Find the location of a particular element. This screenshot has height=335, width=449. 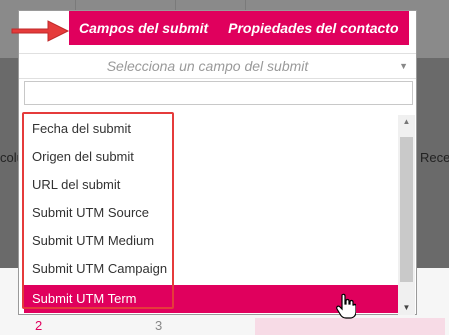

option-url-del-submit: URL del submit is located at coordinates (211, 185).